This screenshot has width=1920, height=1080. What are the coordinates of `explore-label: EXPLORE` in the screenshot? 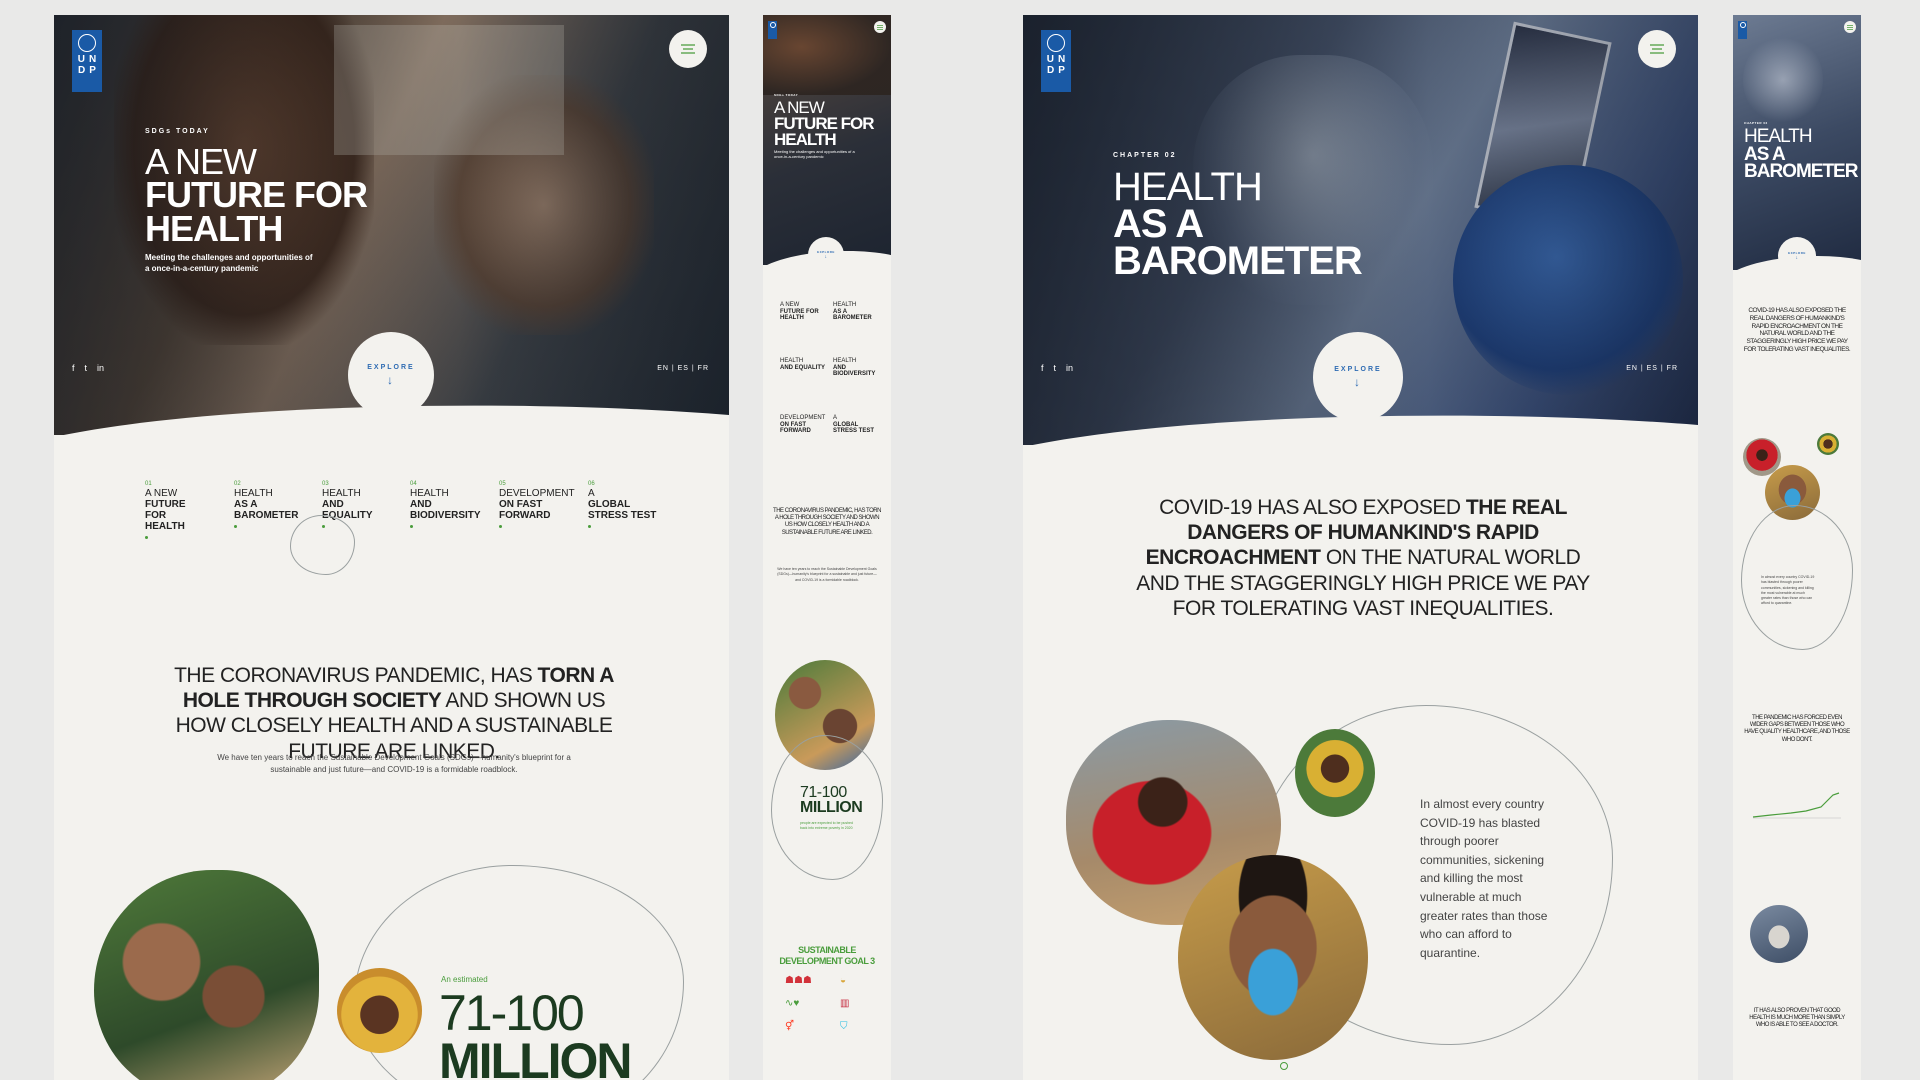 It's located at (391, 367).